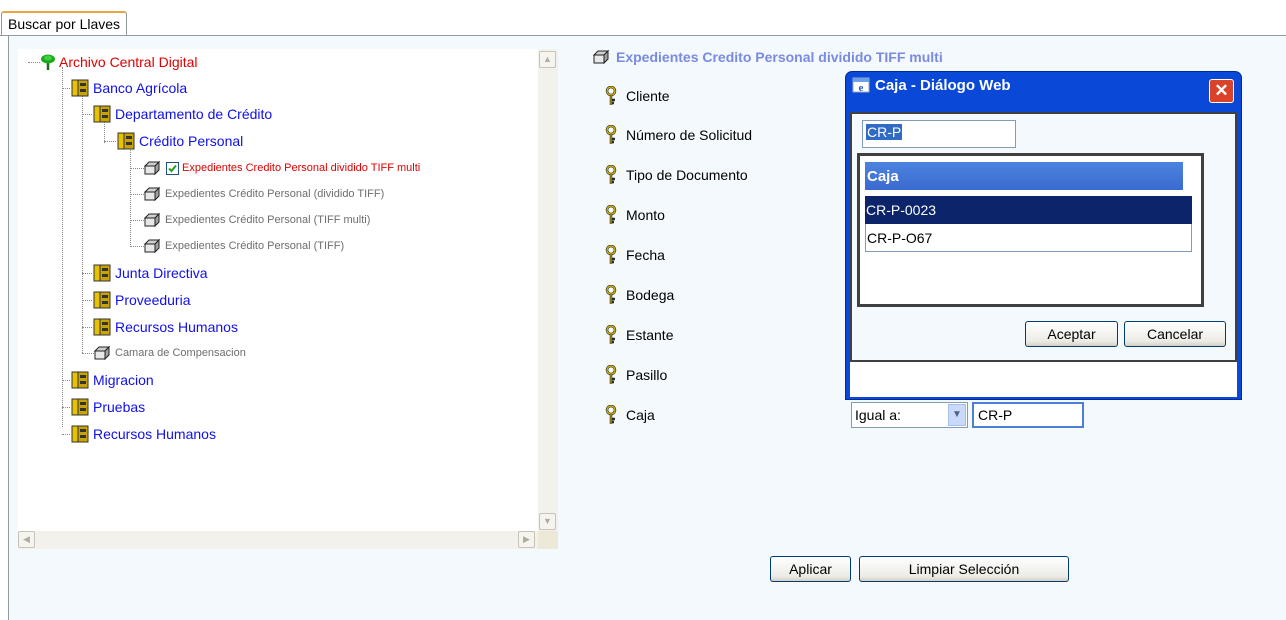 This screenshot has width=1286, height=620. What do you see at coordinates (180, 353) in the screenshot?
I see `tree-node-label: Camara de Compensacion` at bounding box center [180, 353].